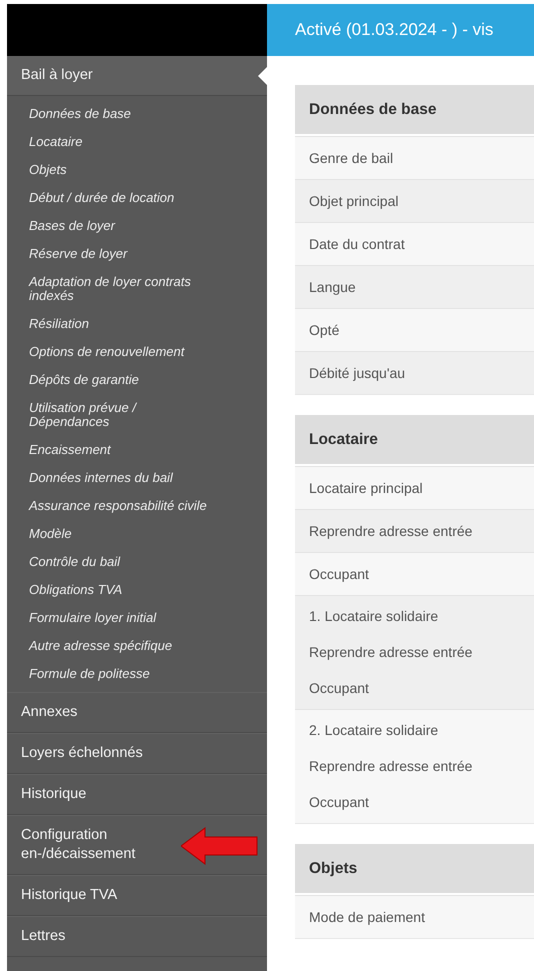 This screenshot has width=534, height=971. Describe the element at coordinates (137, 794) in the screenshot. I see `sidebar-item: Historique` at that location.